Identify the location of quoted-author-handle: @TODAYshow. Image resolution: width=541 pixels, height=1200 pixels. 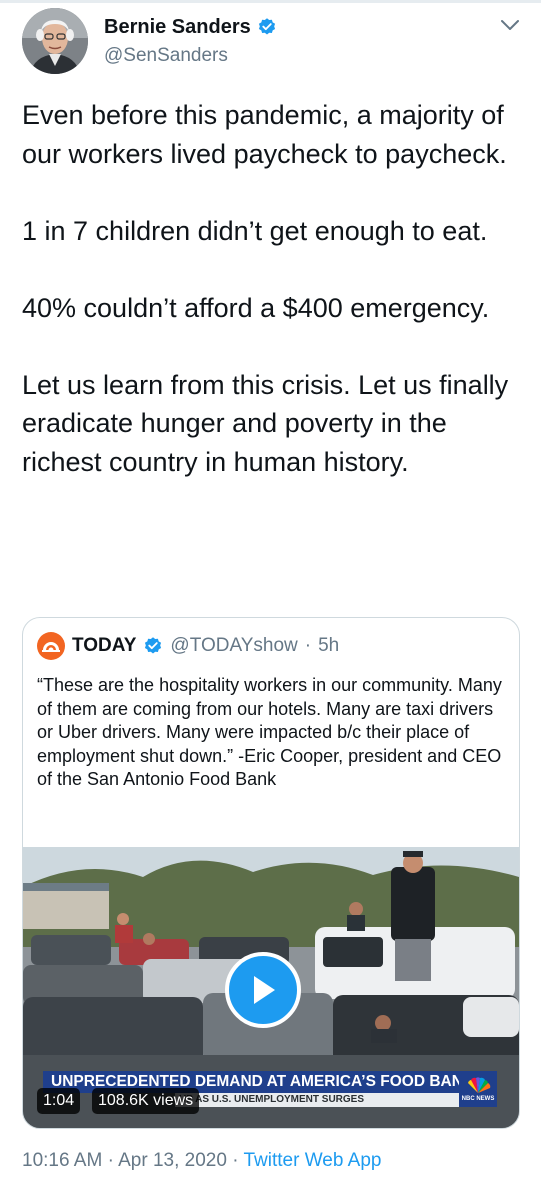
(233, 646).